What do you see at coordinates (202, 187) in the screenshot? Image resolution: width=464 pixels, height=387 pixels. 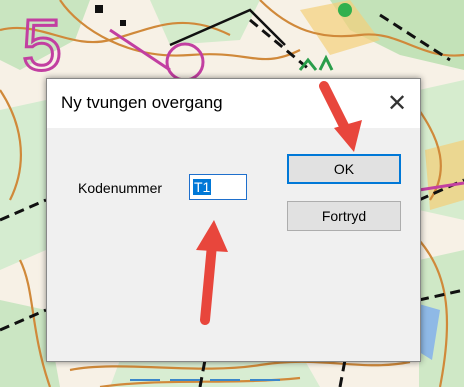 I see `code-number-selected-text: T1` at bounding box center [202, 187].